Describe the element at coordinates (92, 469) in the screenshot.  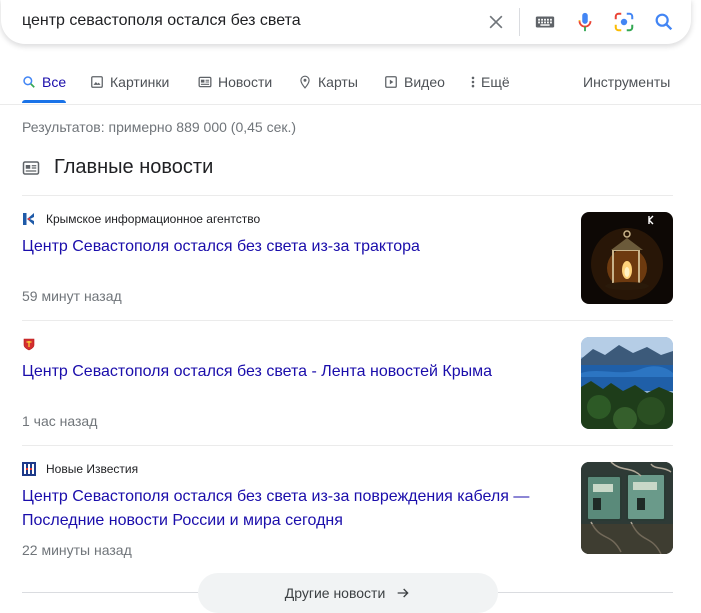
I see `source-name: Новые Известия` at that location.